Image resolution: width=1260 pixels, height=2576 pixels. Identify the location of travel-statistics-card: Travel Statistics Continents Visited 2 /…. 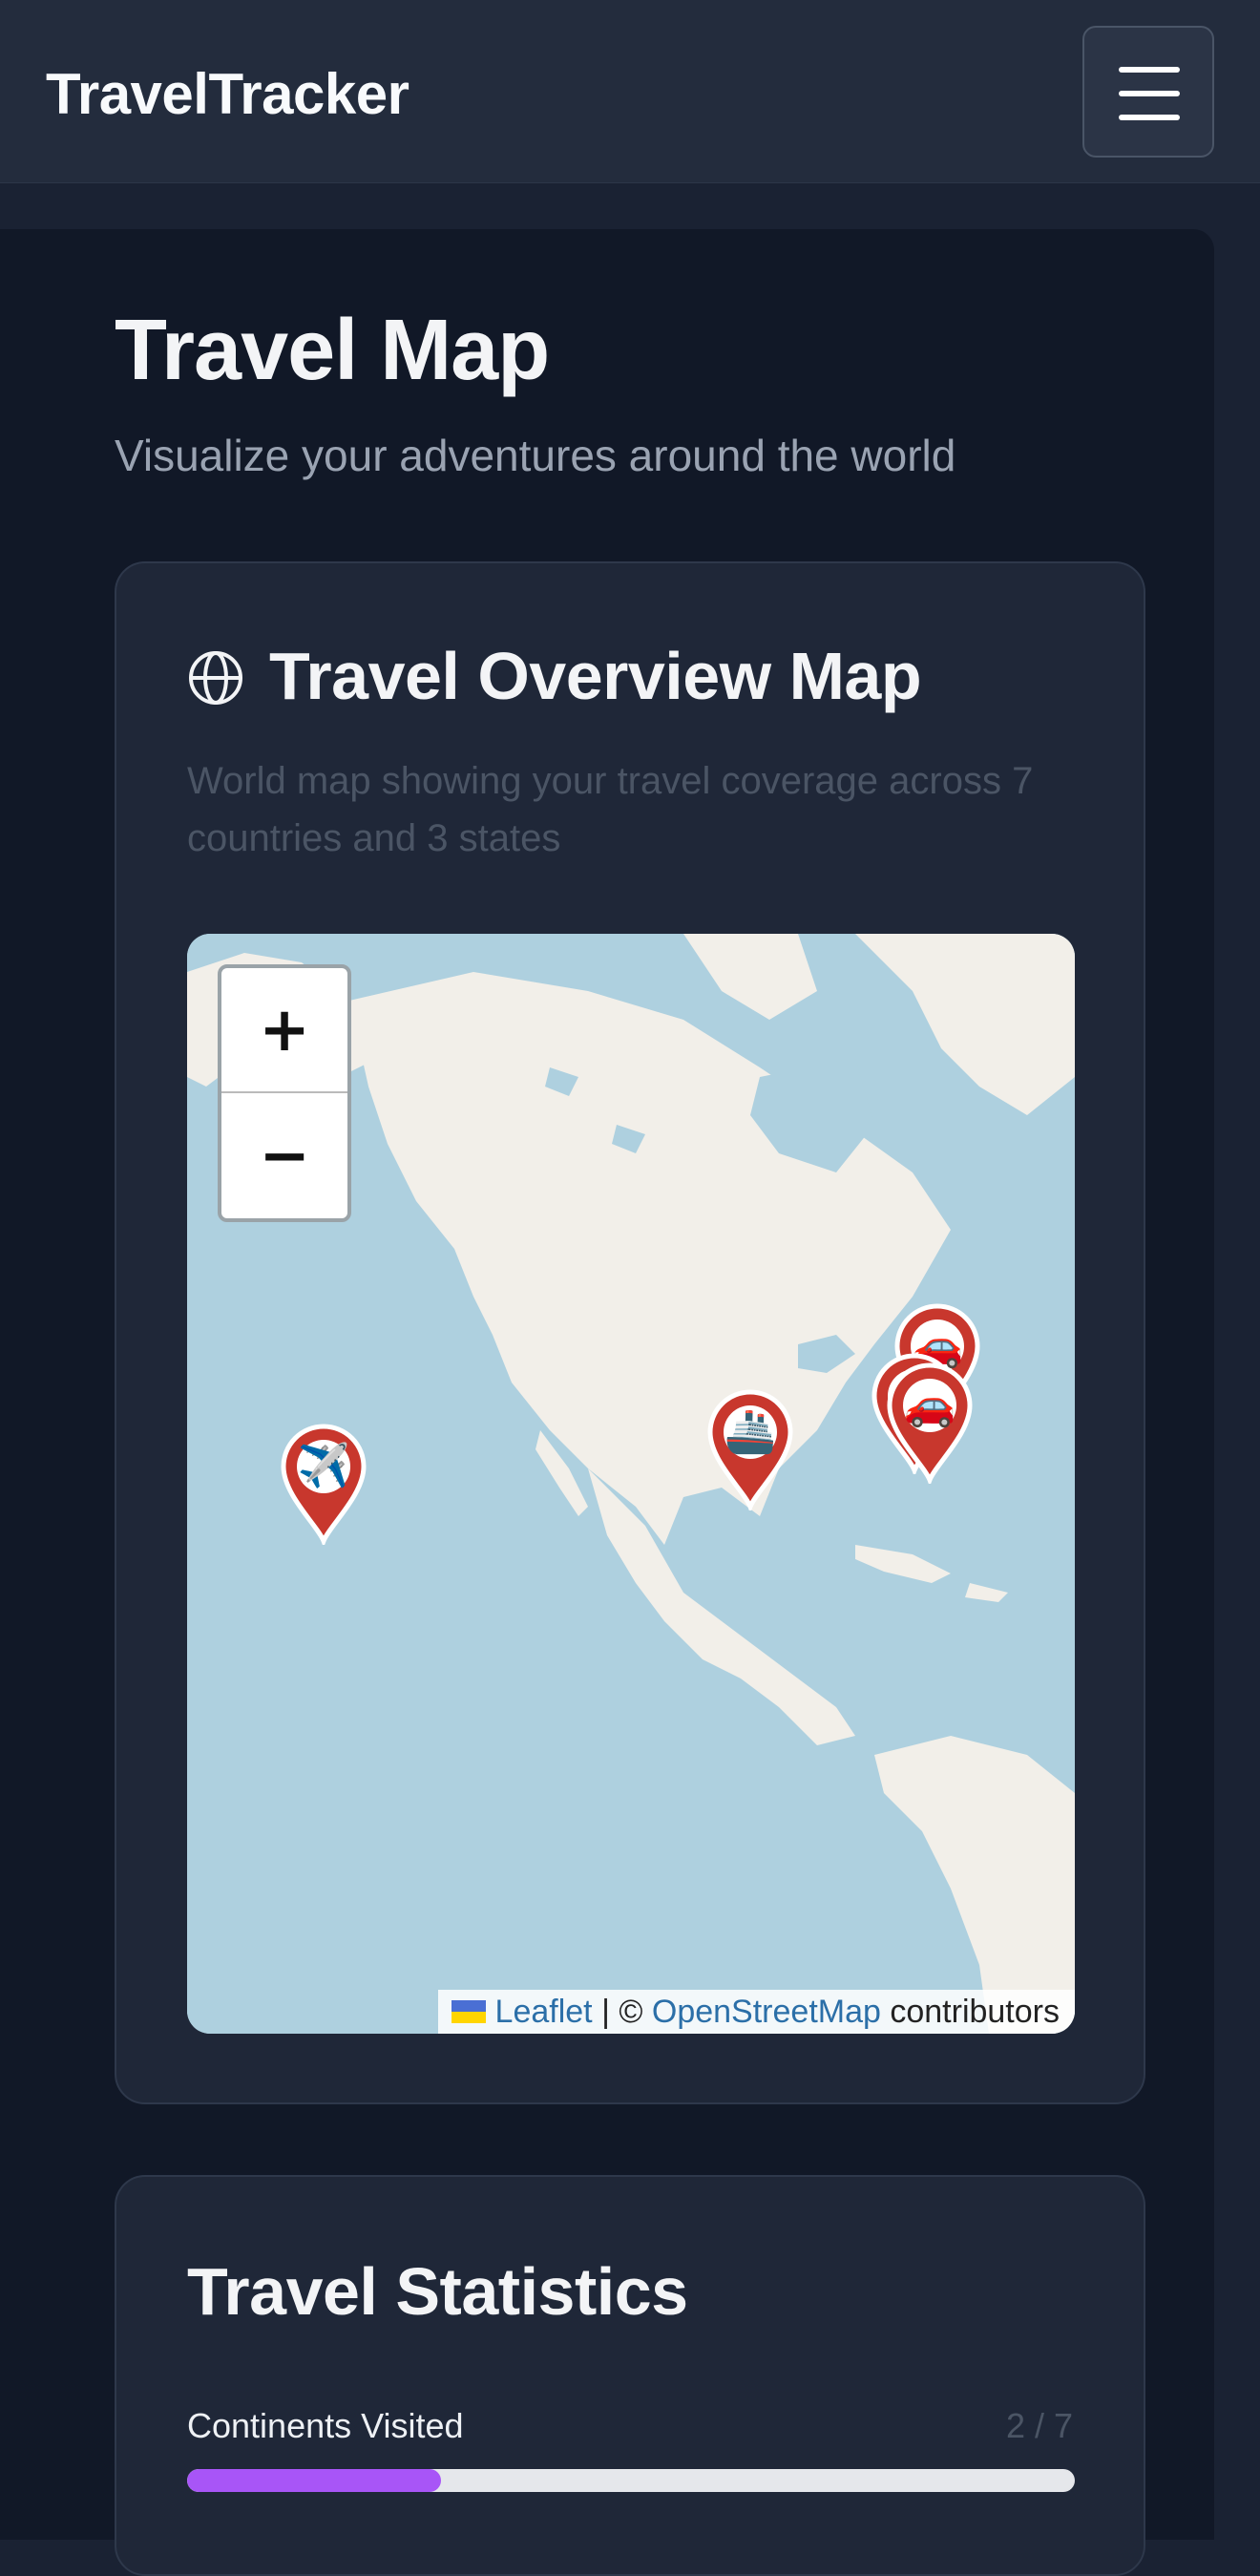
(630, 2375).